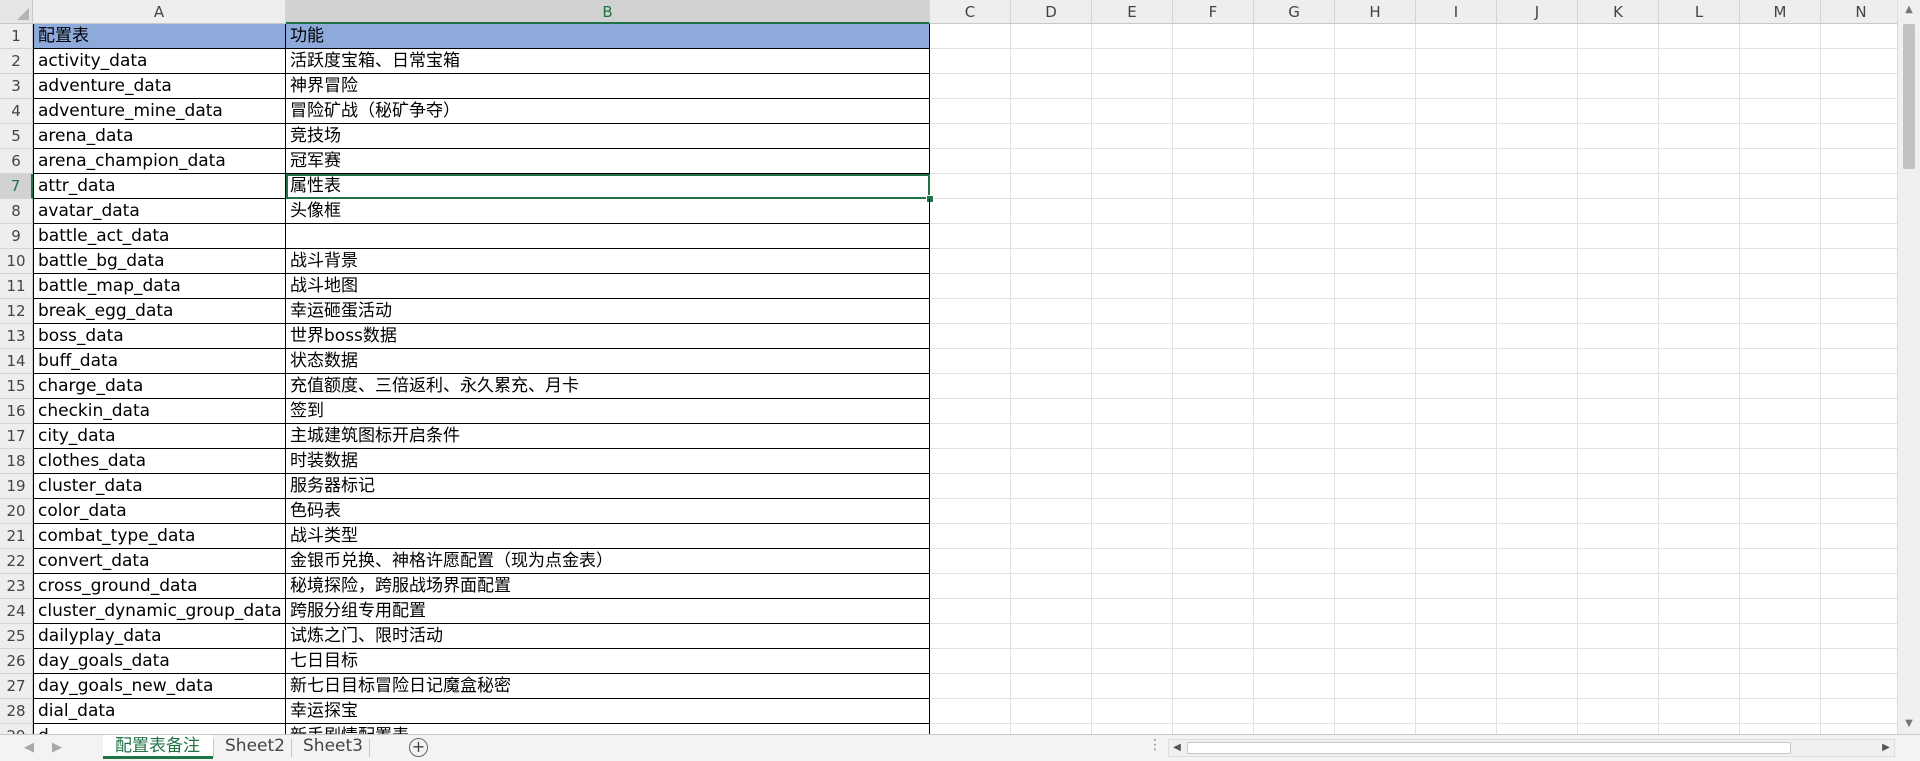 This screenshot has width=1920, height=761. Describe the element at coordinates (159, 411) in the screenshot. I see `cell-config-name: checkin_data` at that location.